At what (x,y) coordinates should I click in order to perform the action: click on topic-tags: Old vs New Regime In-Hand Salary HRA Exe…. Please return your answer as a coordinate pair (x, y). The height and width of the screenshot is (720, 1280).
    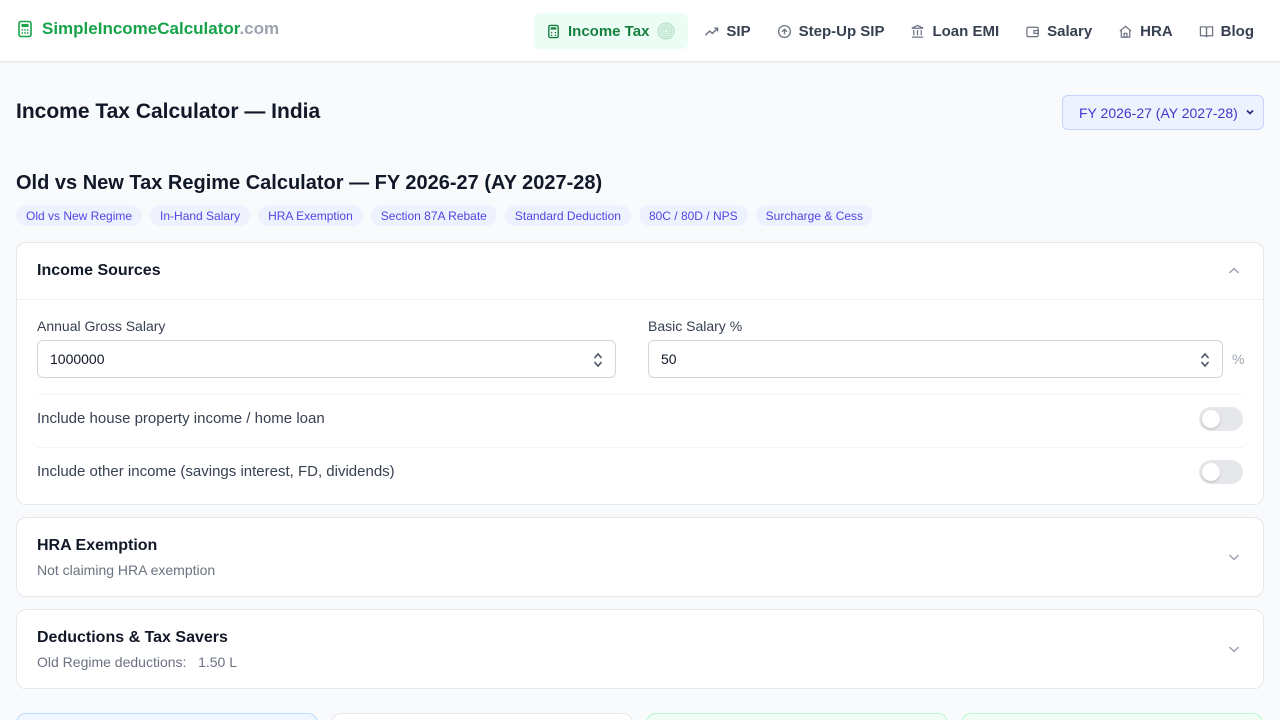
    Looking at the image, I should click on (445, 215).